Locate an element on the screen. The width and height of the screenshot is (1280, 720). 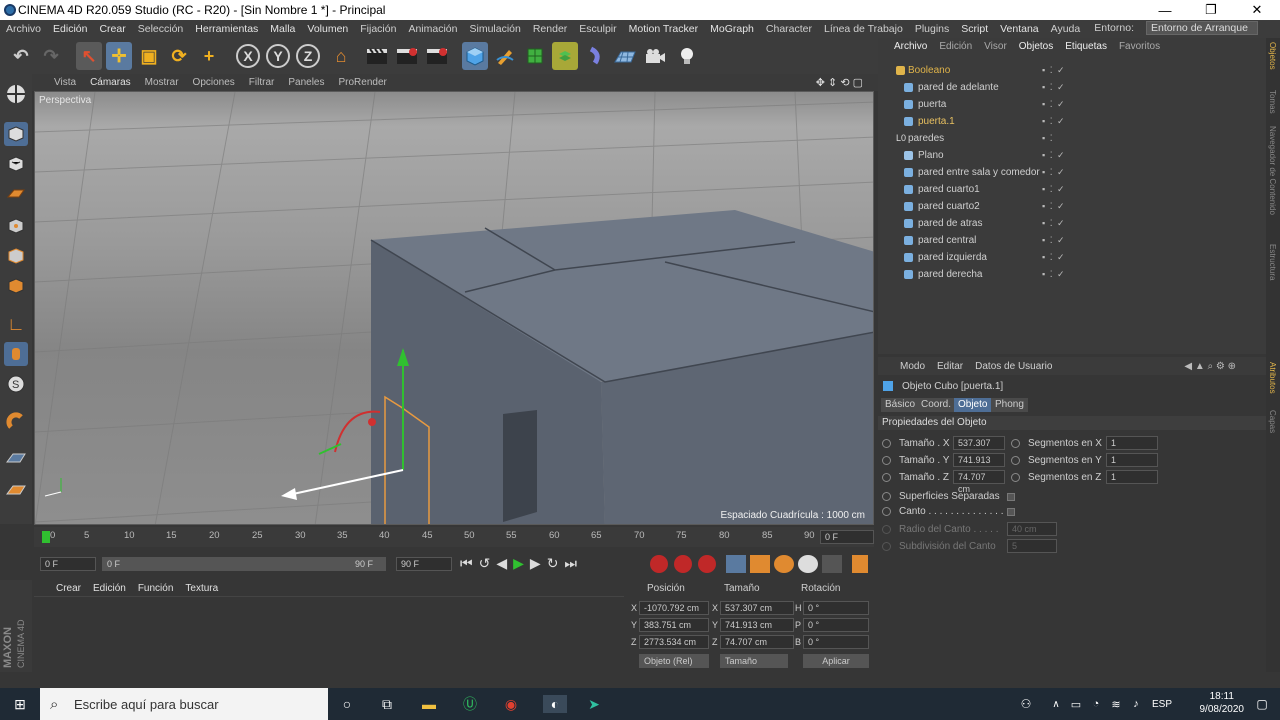
mat-menu-edicion: Edición is located at coordinates (109, 588).